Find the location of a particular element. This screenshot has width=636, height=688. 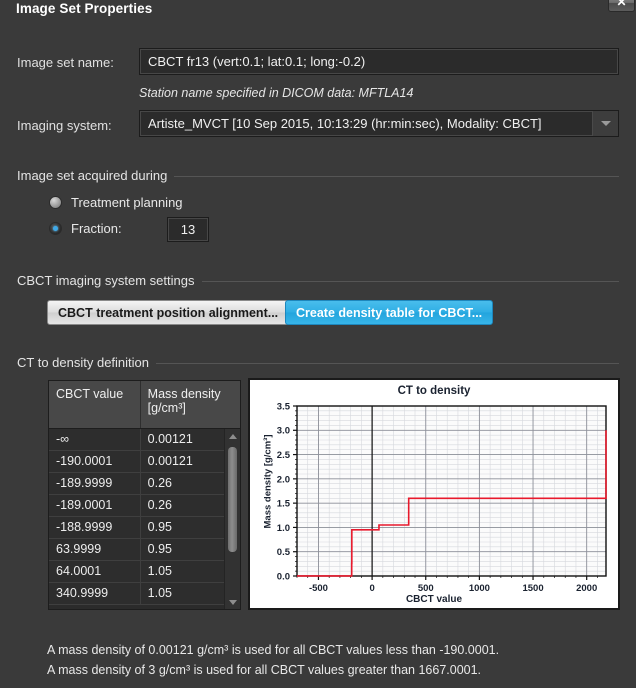

radio-fraction: Fraction: is located at coordinates (85, 228).